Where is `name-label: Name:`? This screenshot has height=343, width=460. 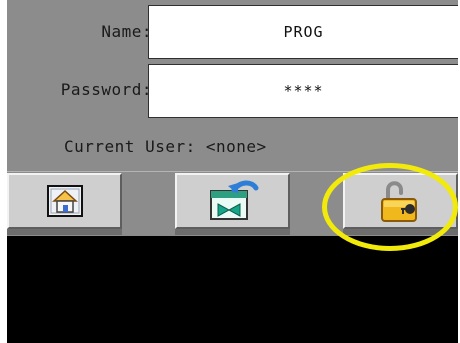
name-label: Name: is located at coordinates (126, 31).